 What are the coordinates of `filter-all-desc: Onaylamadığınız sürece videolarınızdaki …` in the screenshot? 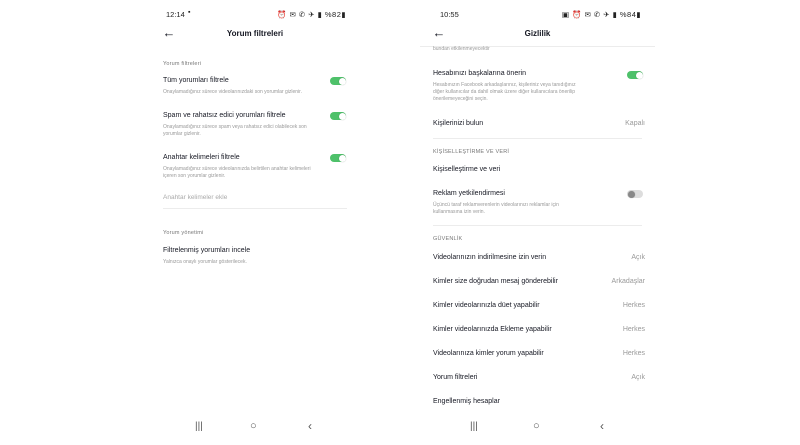 It's located at (232, 92).